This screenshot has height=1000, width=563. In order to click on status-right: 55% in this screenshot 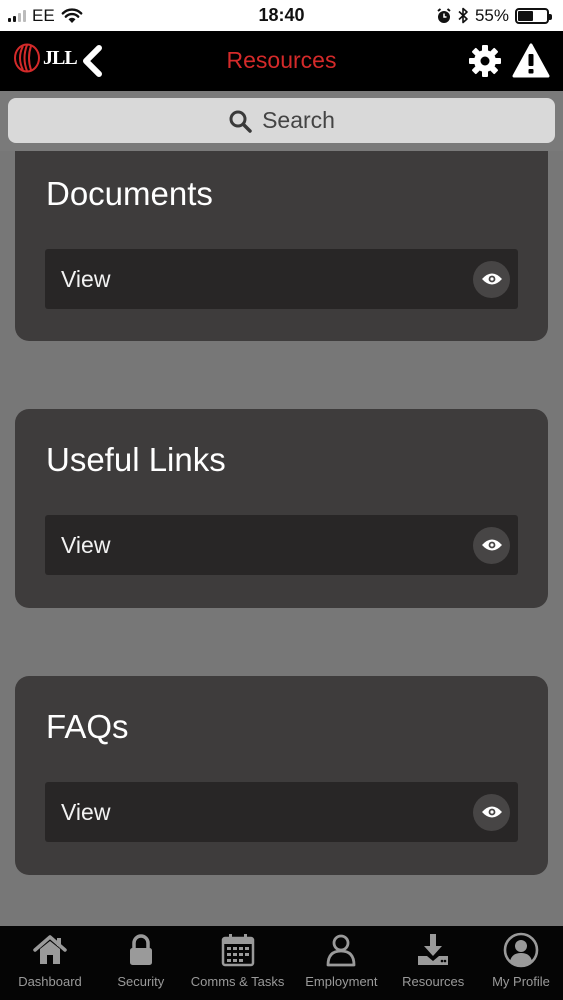, I will do `click(494, 15)`.